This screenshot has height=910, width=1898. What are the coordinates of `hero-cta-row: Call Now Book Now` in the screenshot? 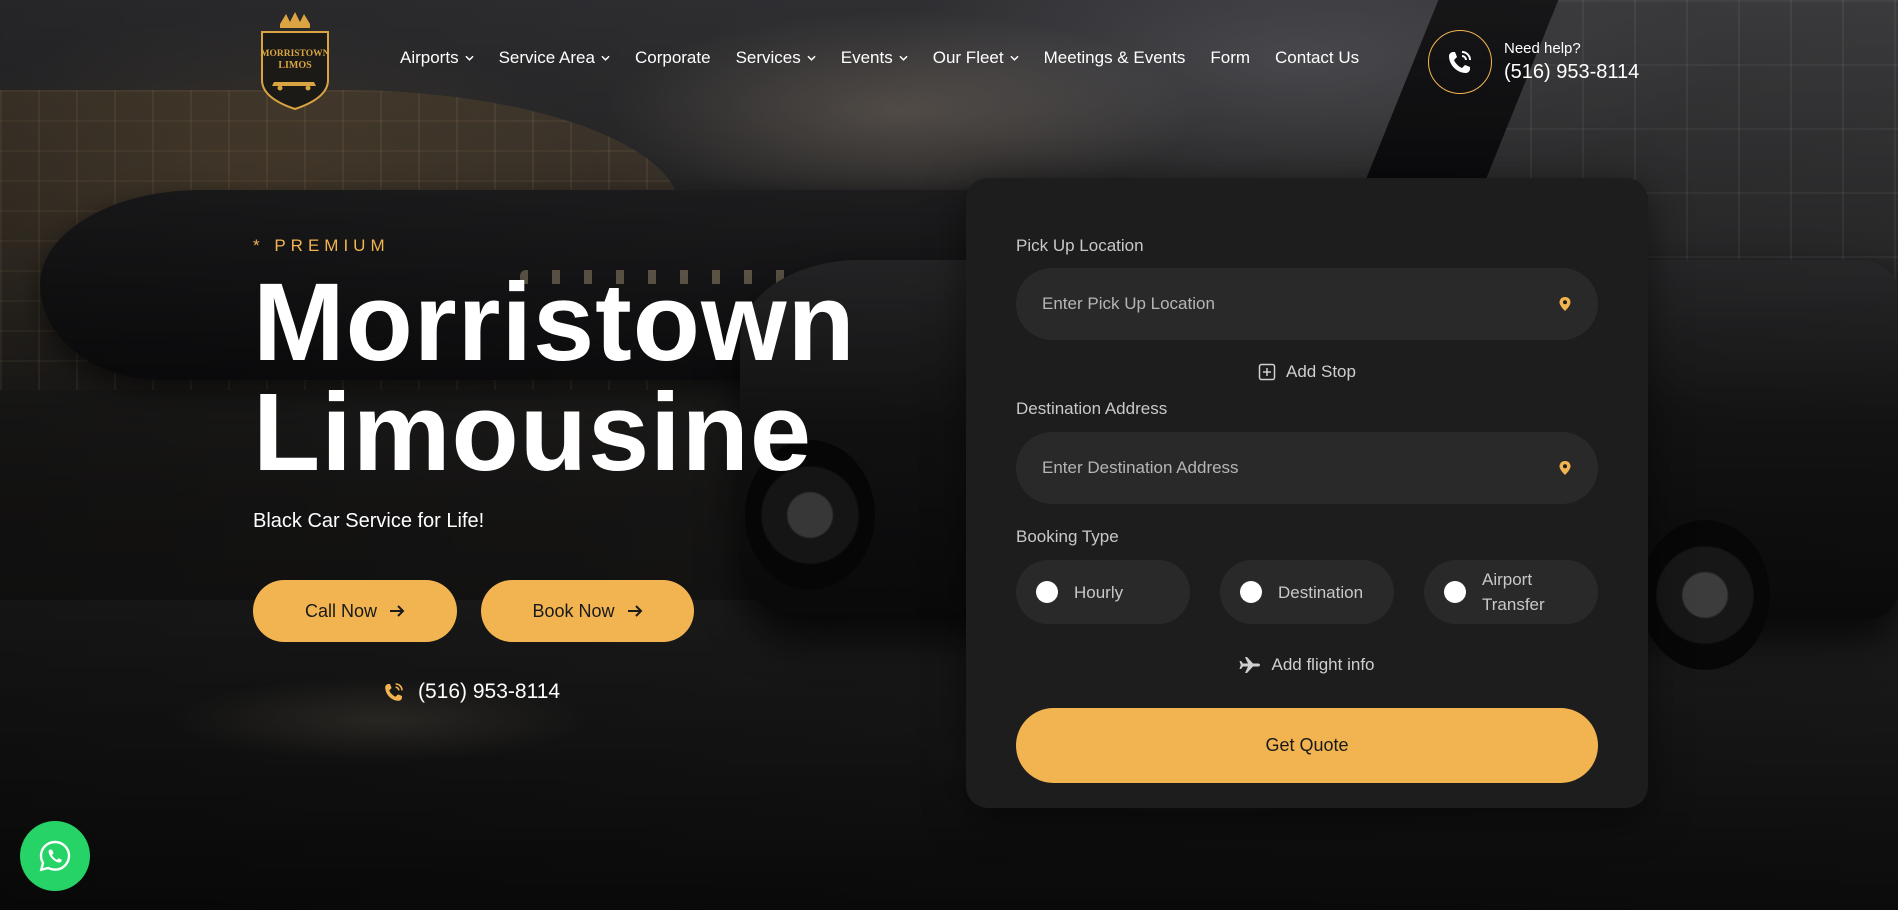 It's located at (473, 611).